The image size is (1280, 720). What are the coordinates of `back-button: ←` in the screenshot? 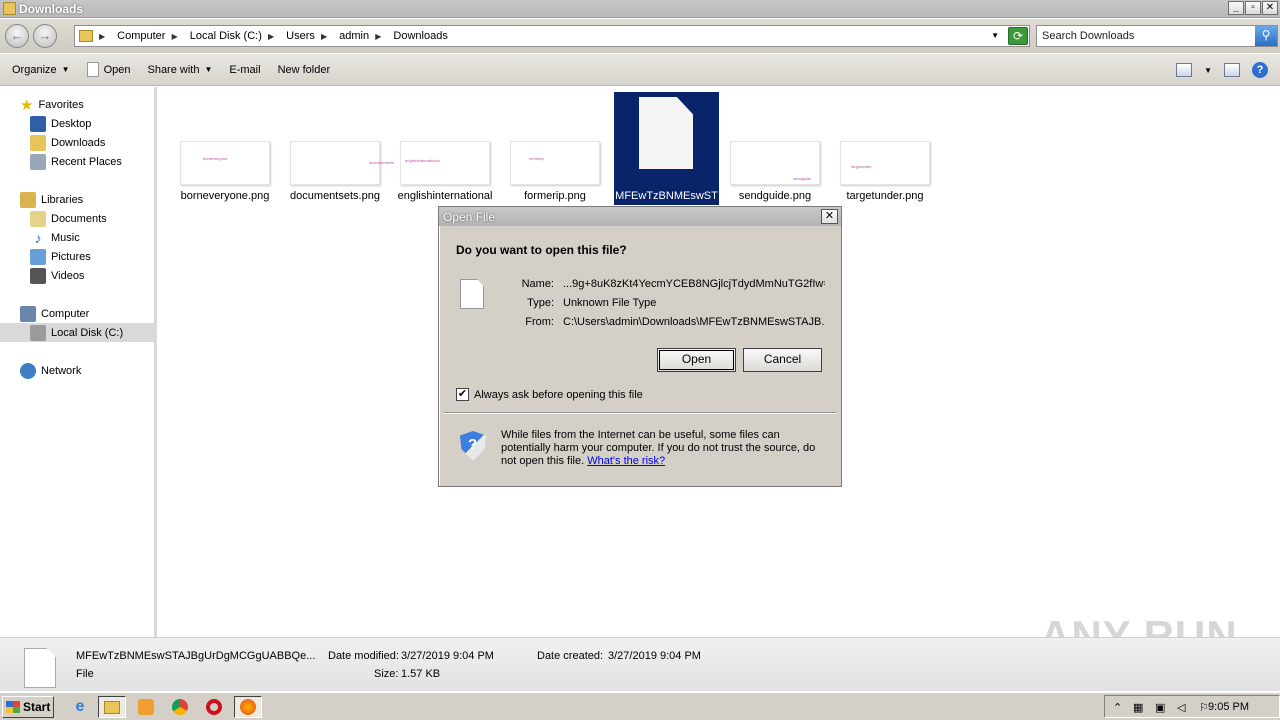 It's located at (17, 36).